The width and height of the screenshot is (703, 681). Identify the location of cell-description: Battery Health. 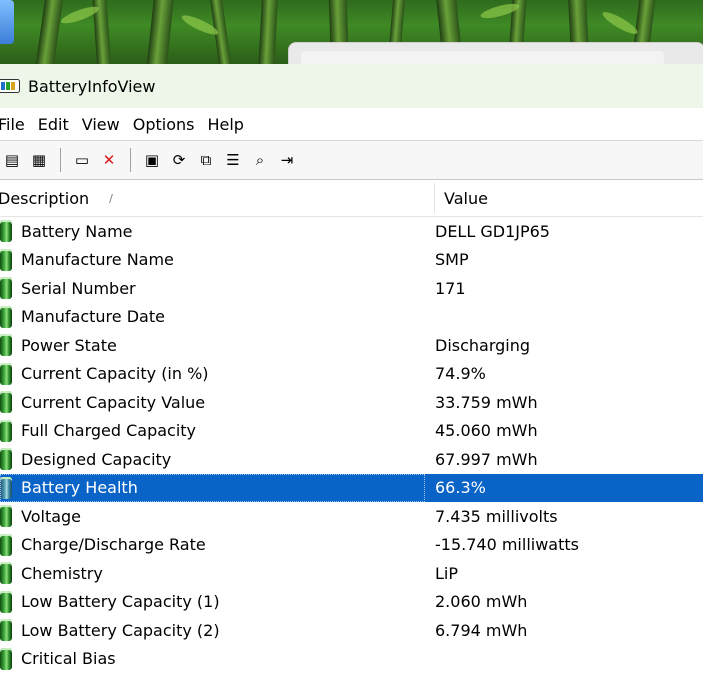
(212, 487).